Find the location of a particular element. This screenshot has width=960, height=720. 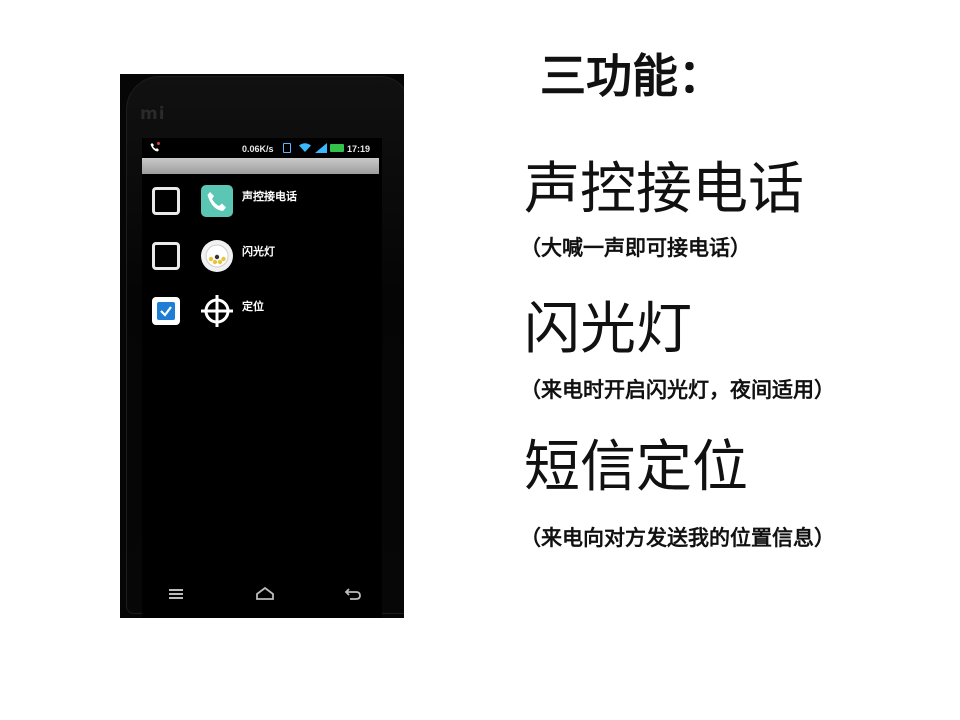

feature-desc-flashlight: （来电时开启闪光灯，夜间适用） is located at coordinates (677, 390).